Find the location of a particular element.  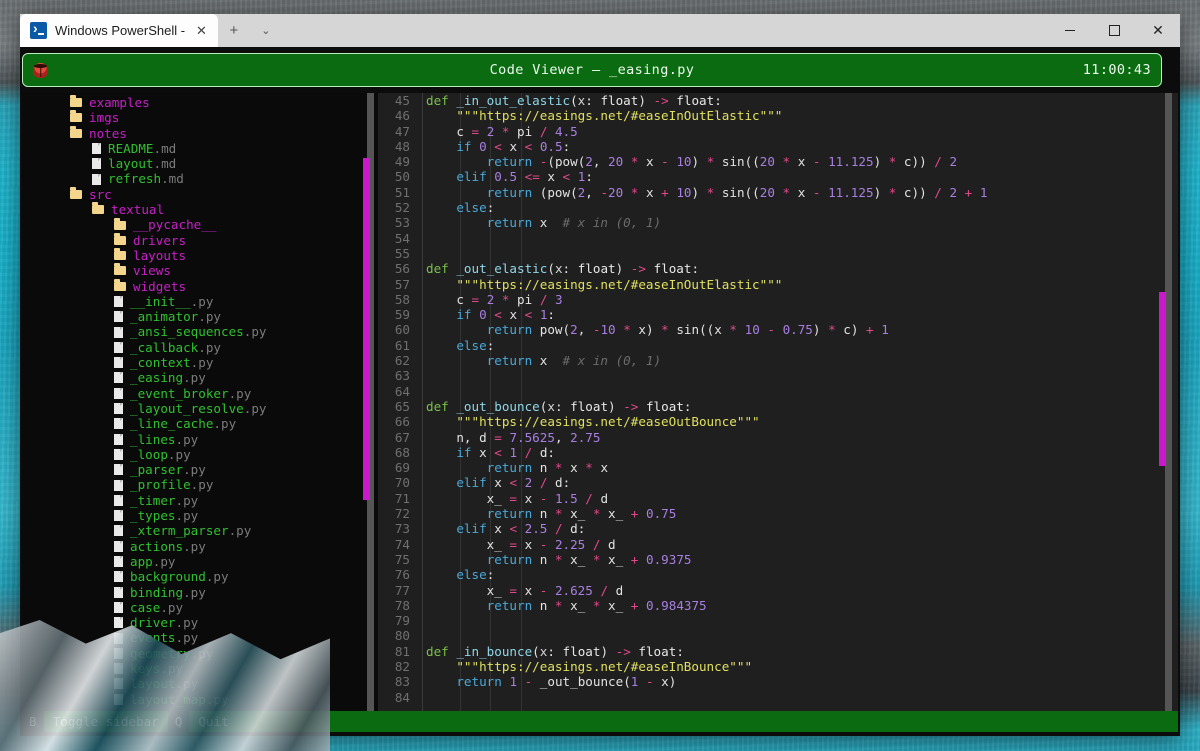

tree-file-row: _profile .py is located at coordinates (200, 484).